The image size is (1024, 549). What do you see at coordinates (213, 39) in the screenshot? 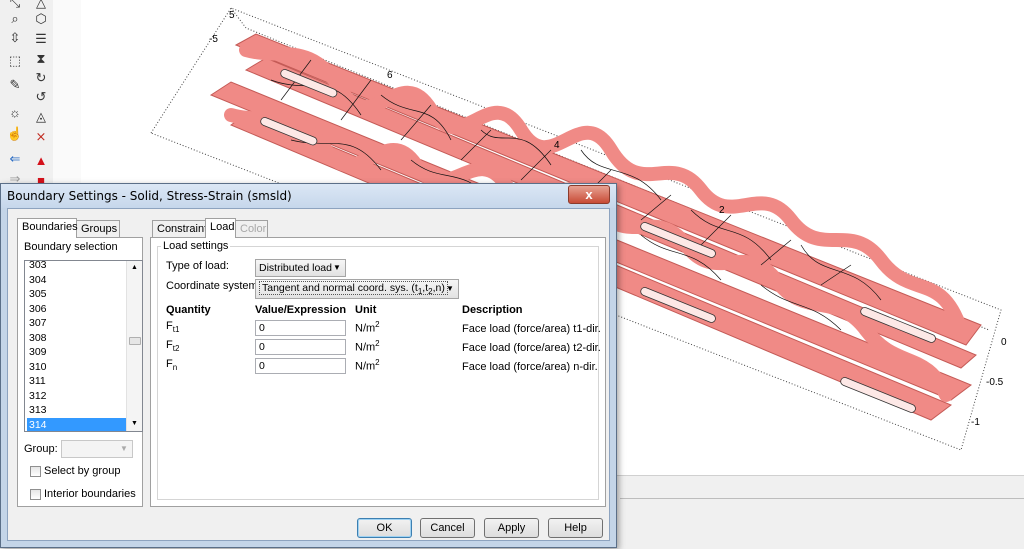
I see `axis-label-top-minus5: -5` at bounding box center [213, 39].